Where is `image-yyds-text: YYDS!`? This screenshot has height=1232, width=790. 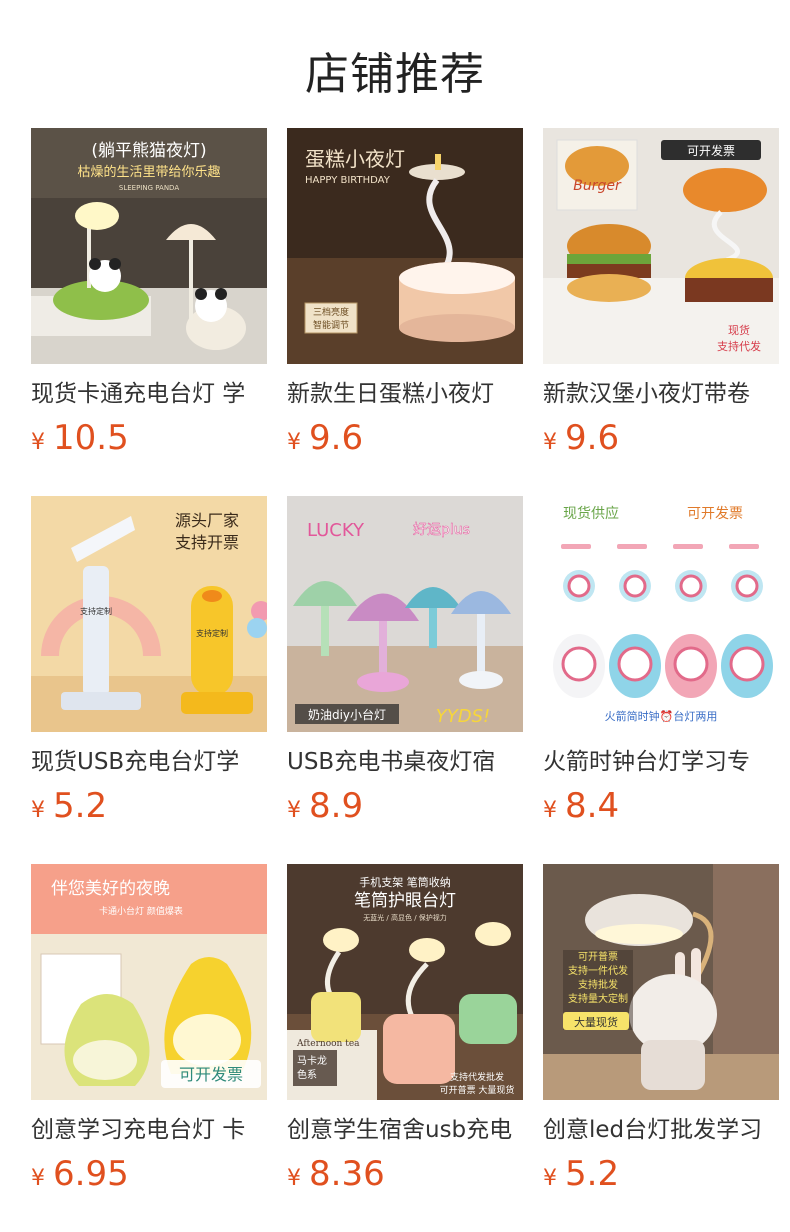
image-yyds-text: YYDS! is located at coordinates (463, 716).